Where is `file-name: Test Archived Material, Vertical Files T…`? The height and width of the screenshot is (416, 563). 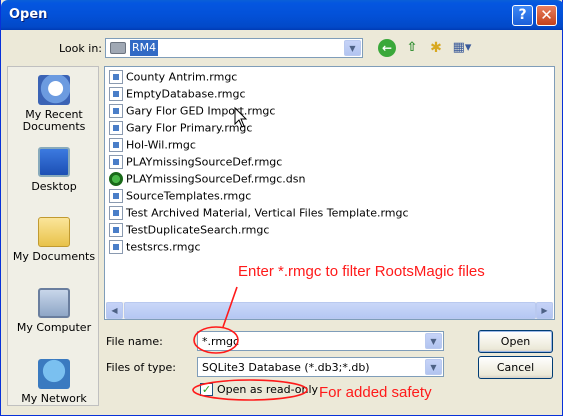
file-name: Test Archived Material, Vertical Files T… is located at coordinates (267, 213).